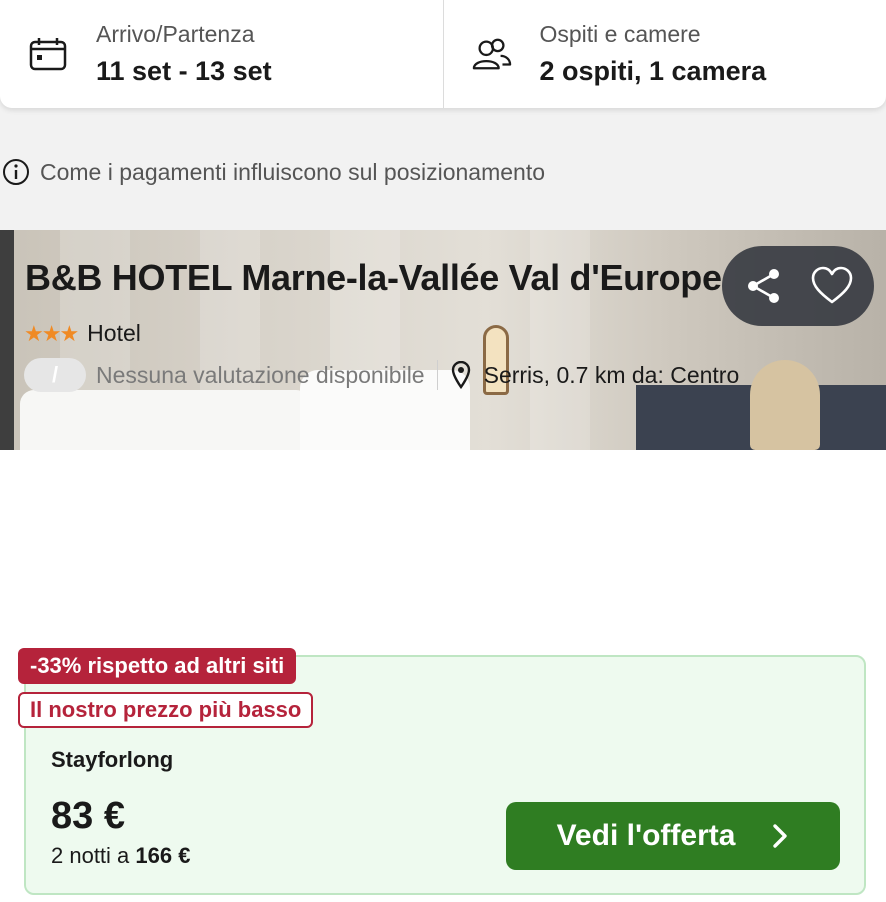 The image size is (886, 902). Describe the element at coordinates (780, 836) in the screenshot. I see `chevron-right-icon` at that location.